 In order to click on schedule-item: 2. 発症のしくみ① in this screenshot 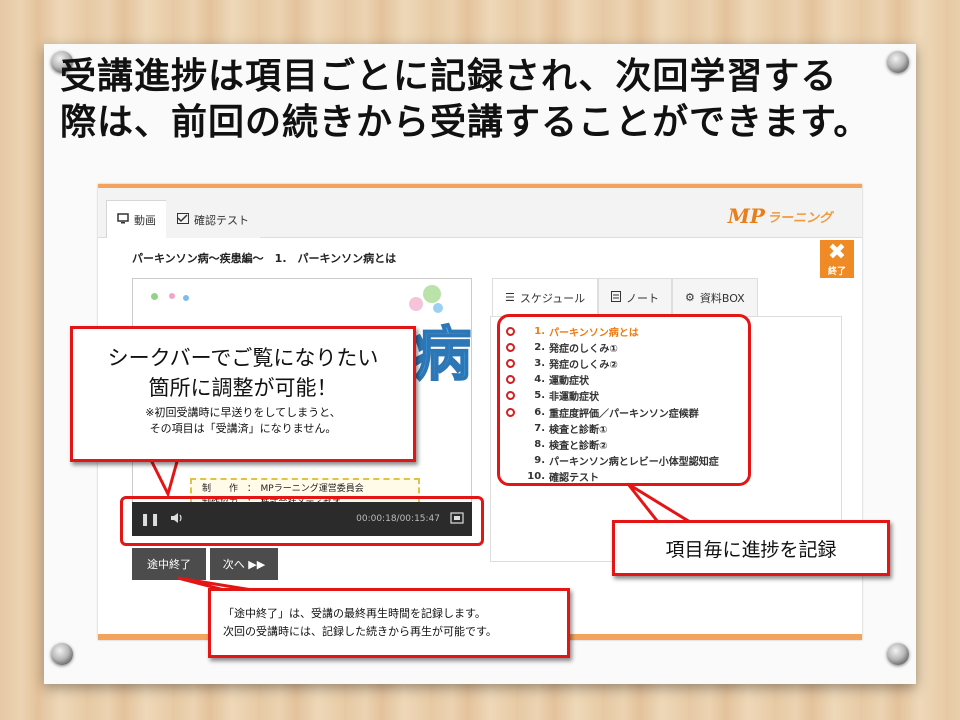, I will do `click(627, 347)`.